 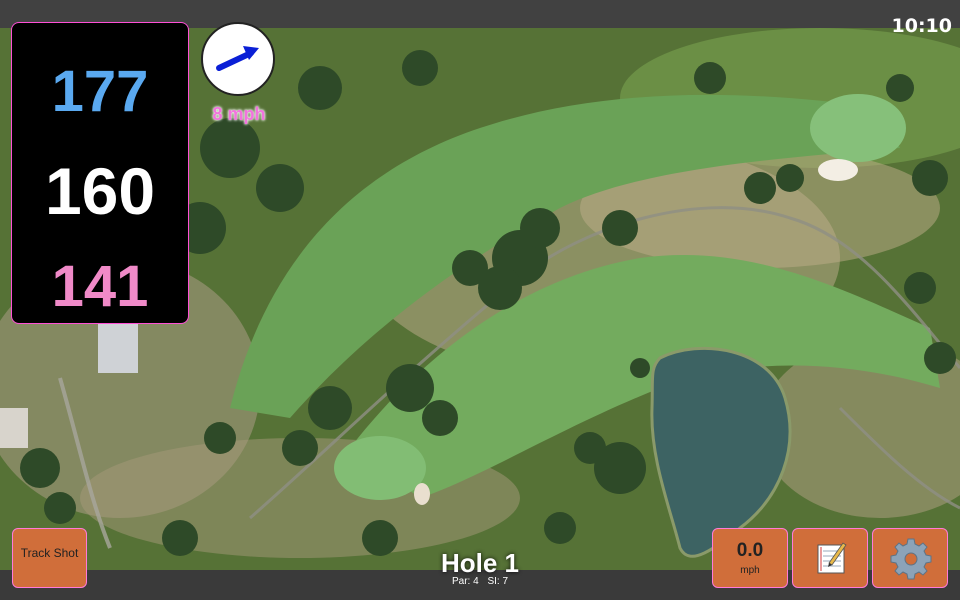 What do you see at coordinates (498, 581) in the screenshot?
I see `stroke-index-label: SI: 7` at bounding box center [498, 581].